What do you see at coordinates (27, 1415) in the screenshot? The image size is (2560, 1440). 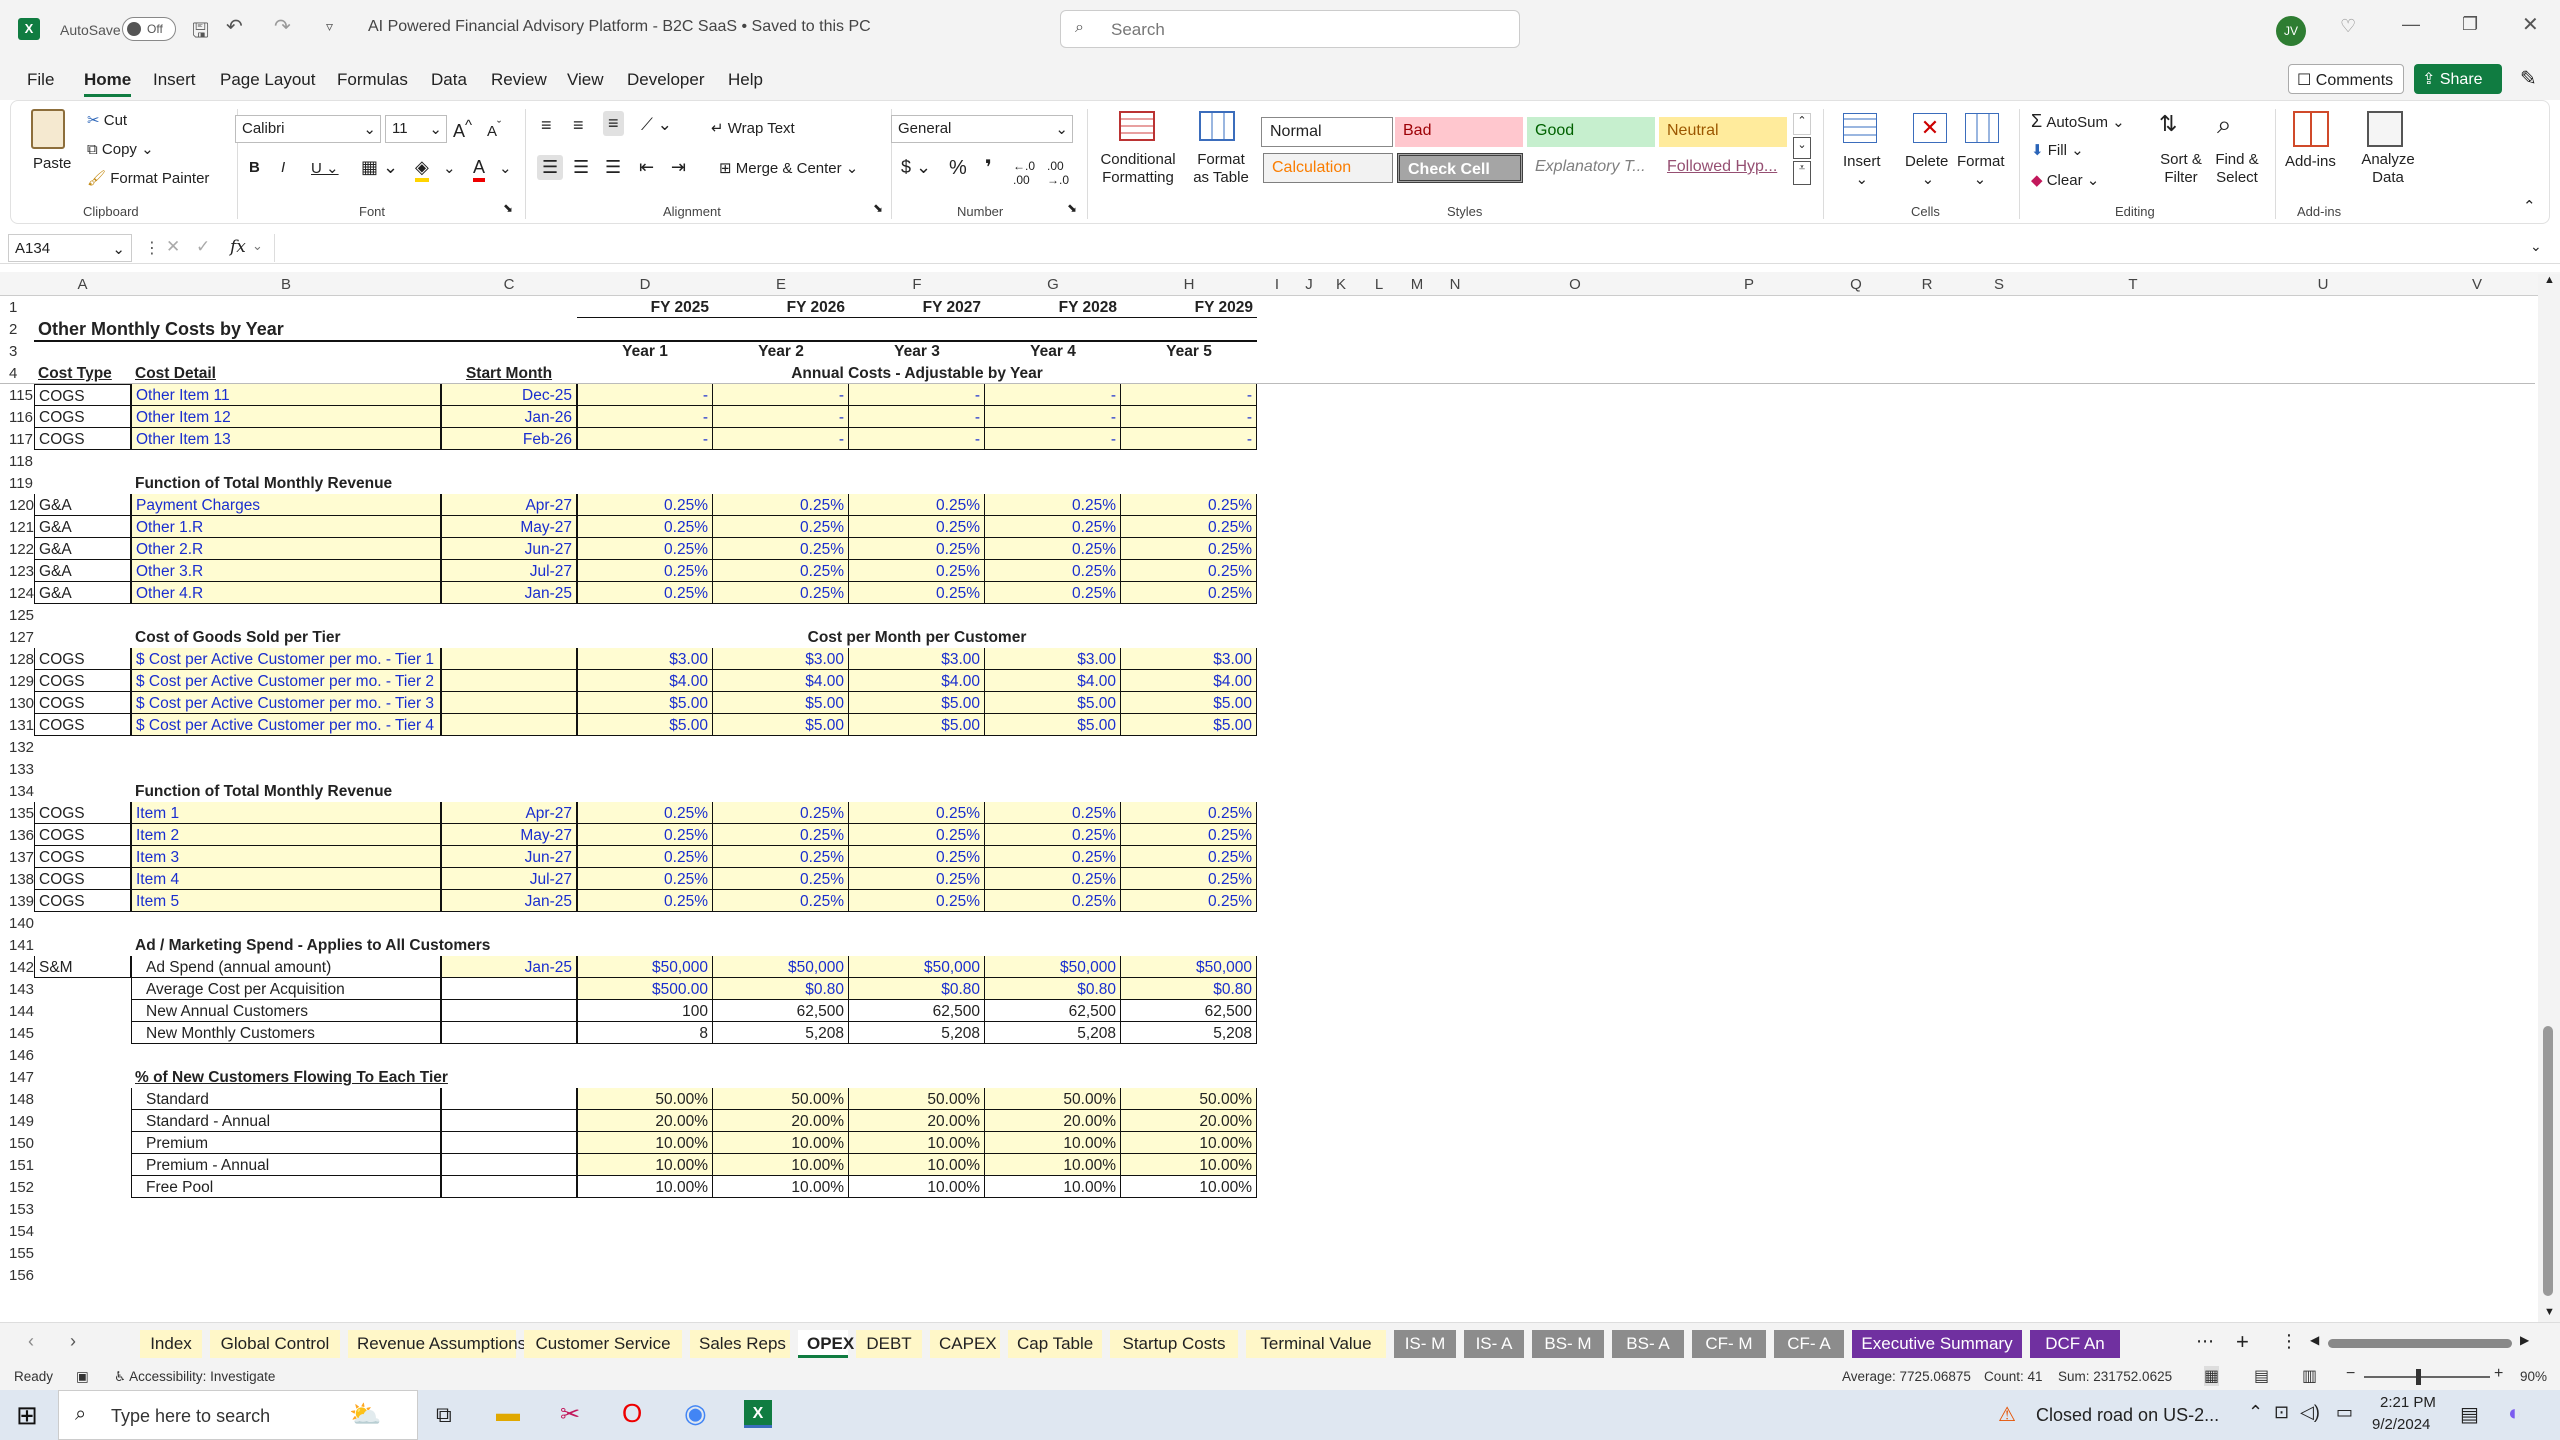 I see `windows-start-icon: ⊞` at bounding box center [27, 1415].